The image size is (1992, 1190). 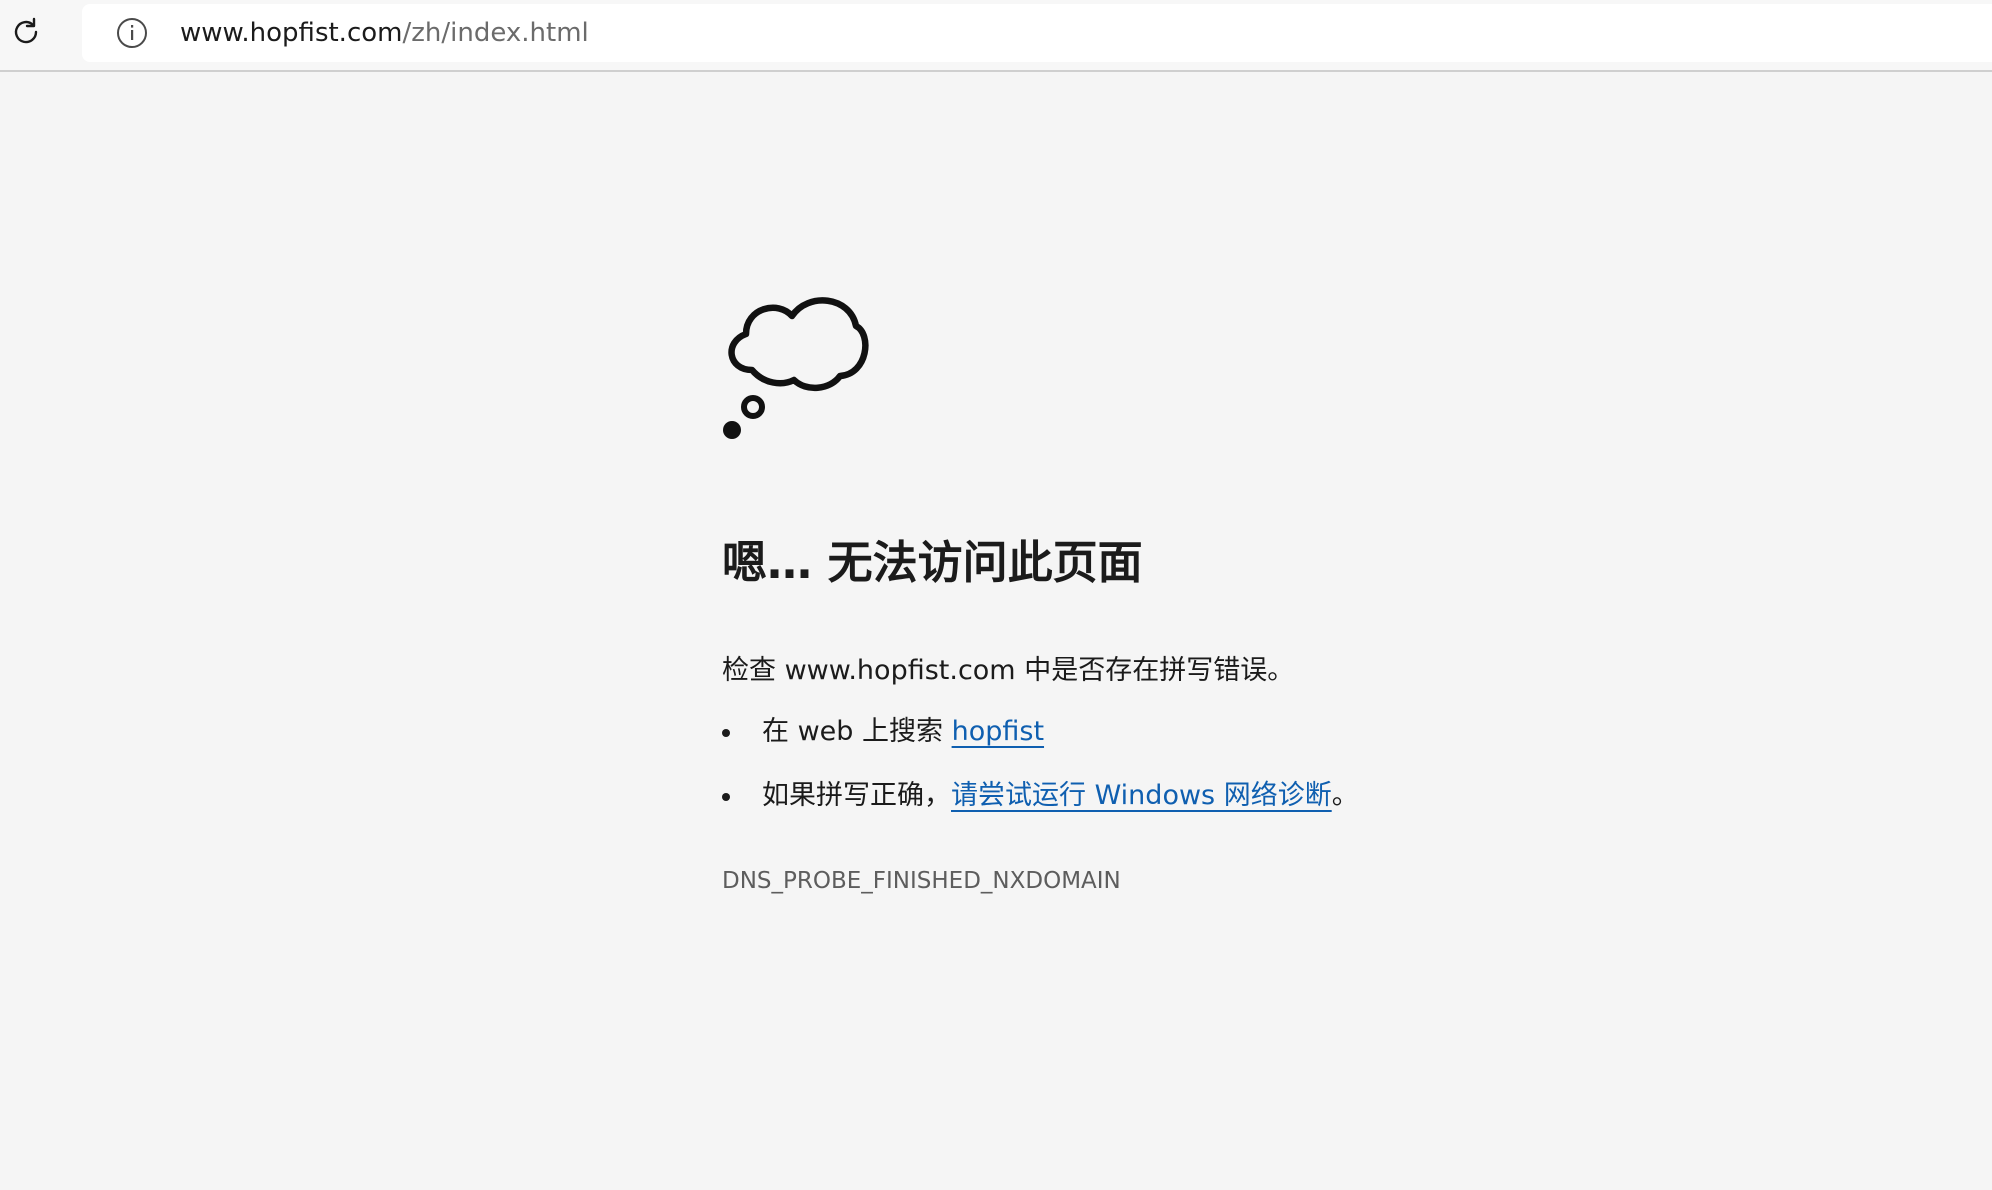 I want to click on url-text: www.hopfist.com/zh/index.html, so click(x=384, y=33).